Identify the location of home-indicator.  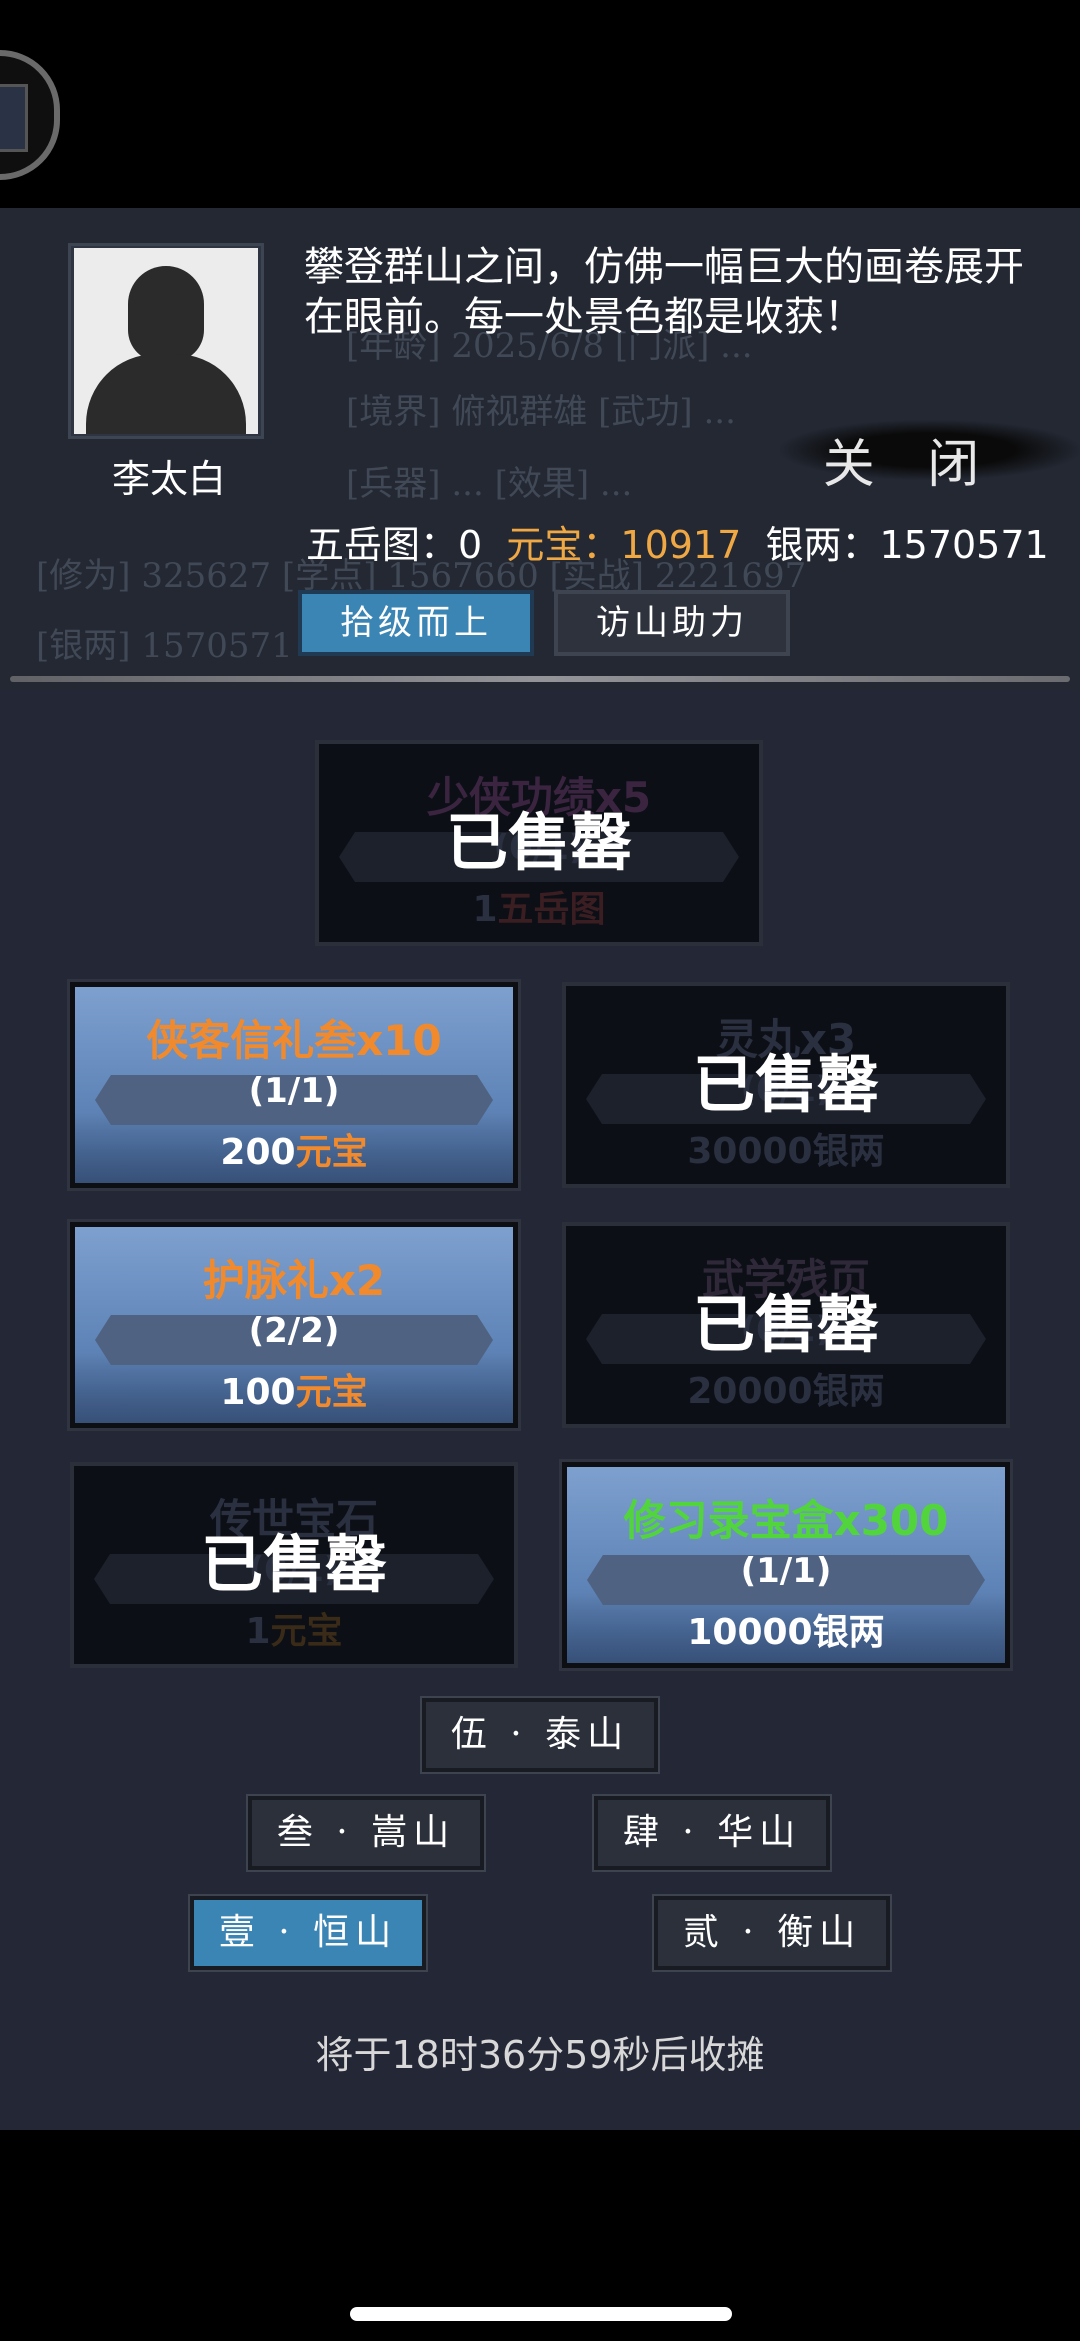
(541, 2314).